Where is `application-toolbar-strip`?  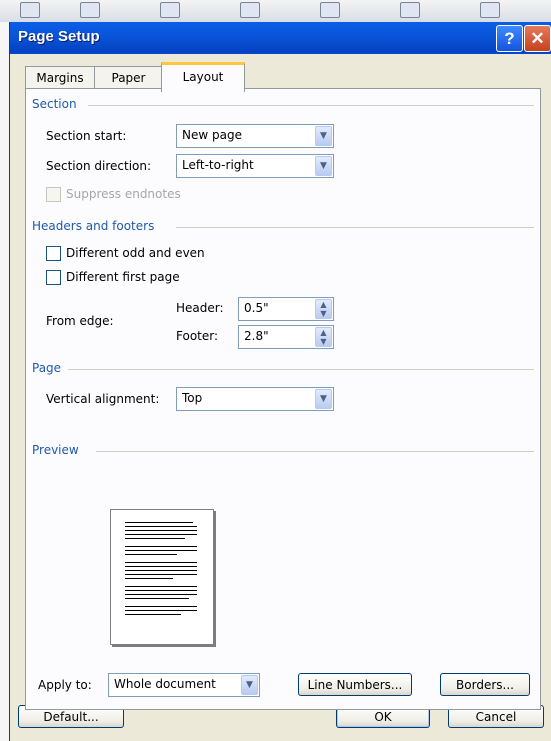 application-toolbar-strip is located at coordinates (275, 11).